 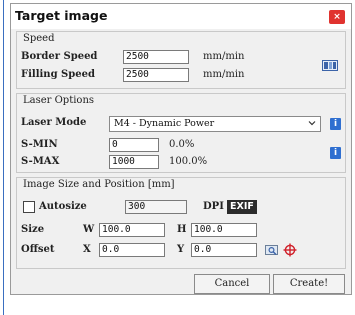 I want to click on laser-mode-value: M4 - Dynamic Power, so click(x=164, y=123).